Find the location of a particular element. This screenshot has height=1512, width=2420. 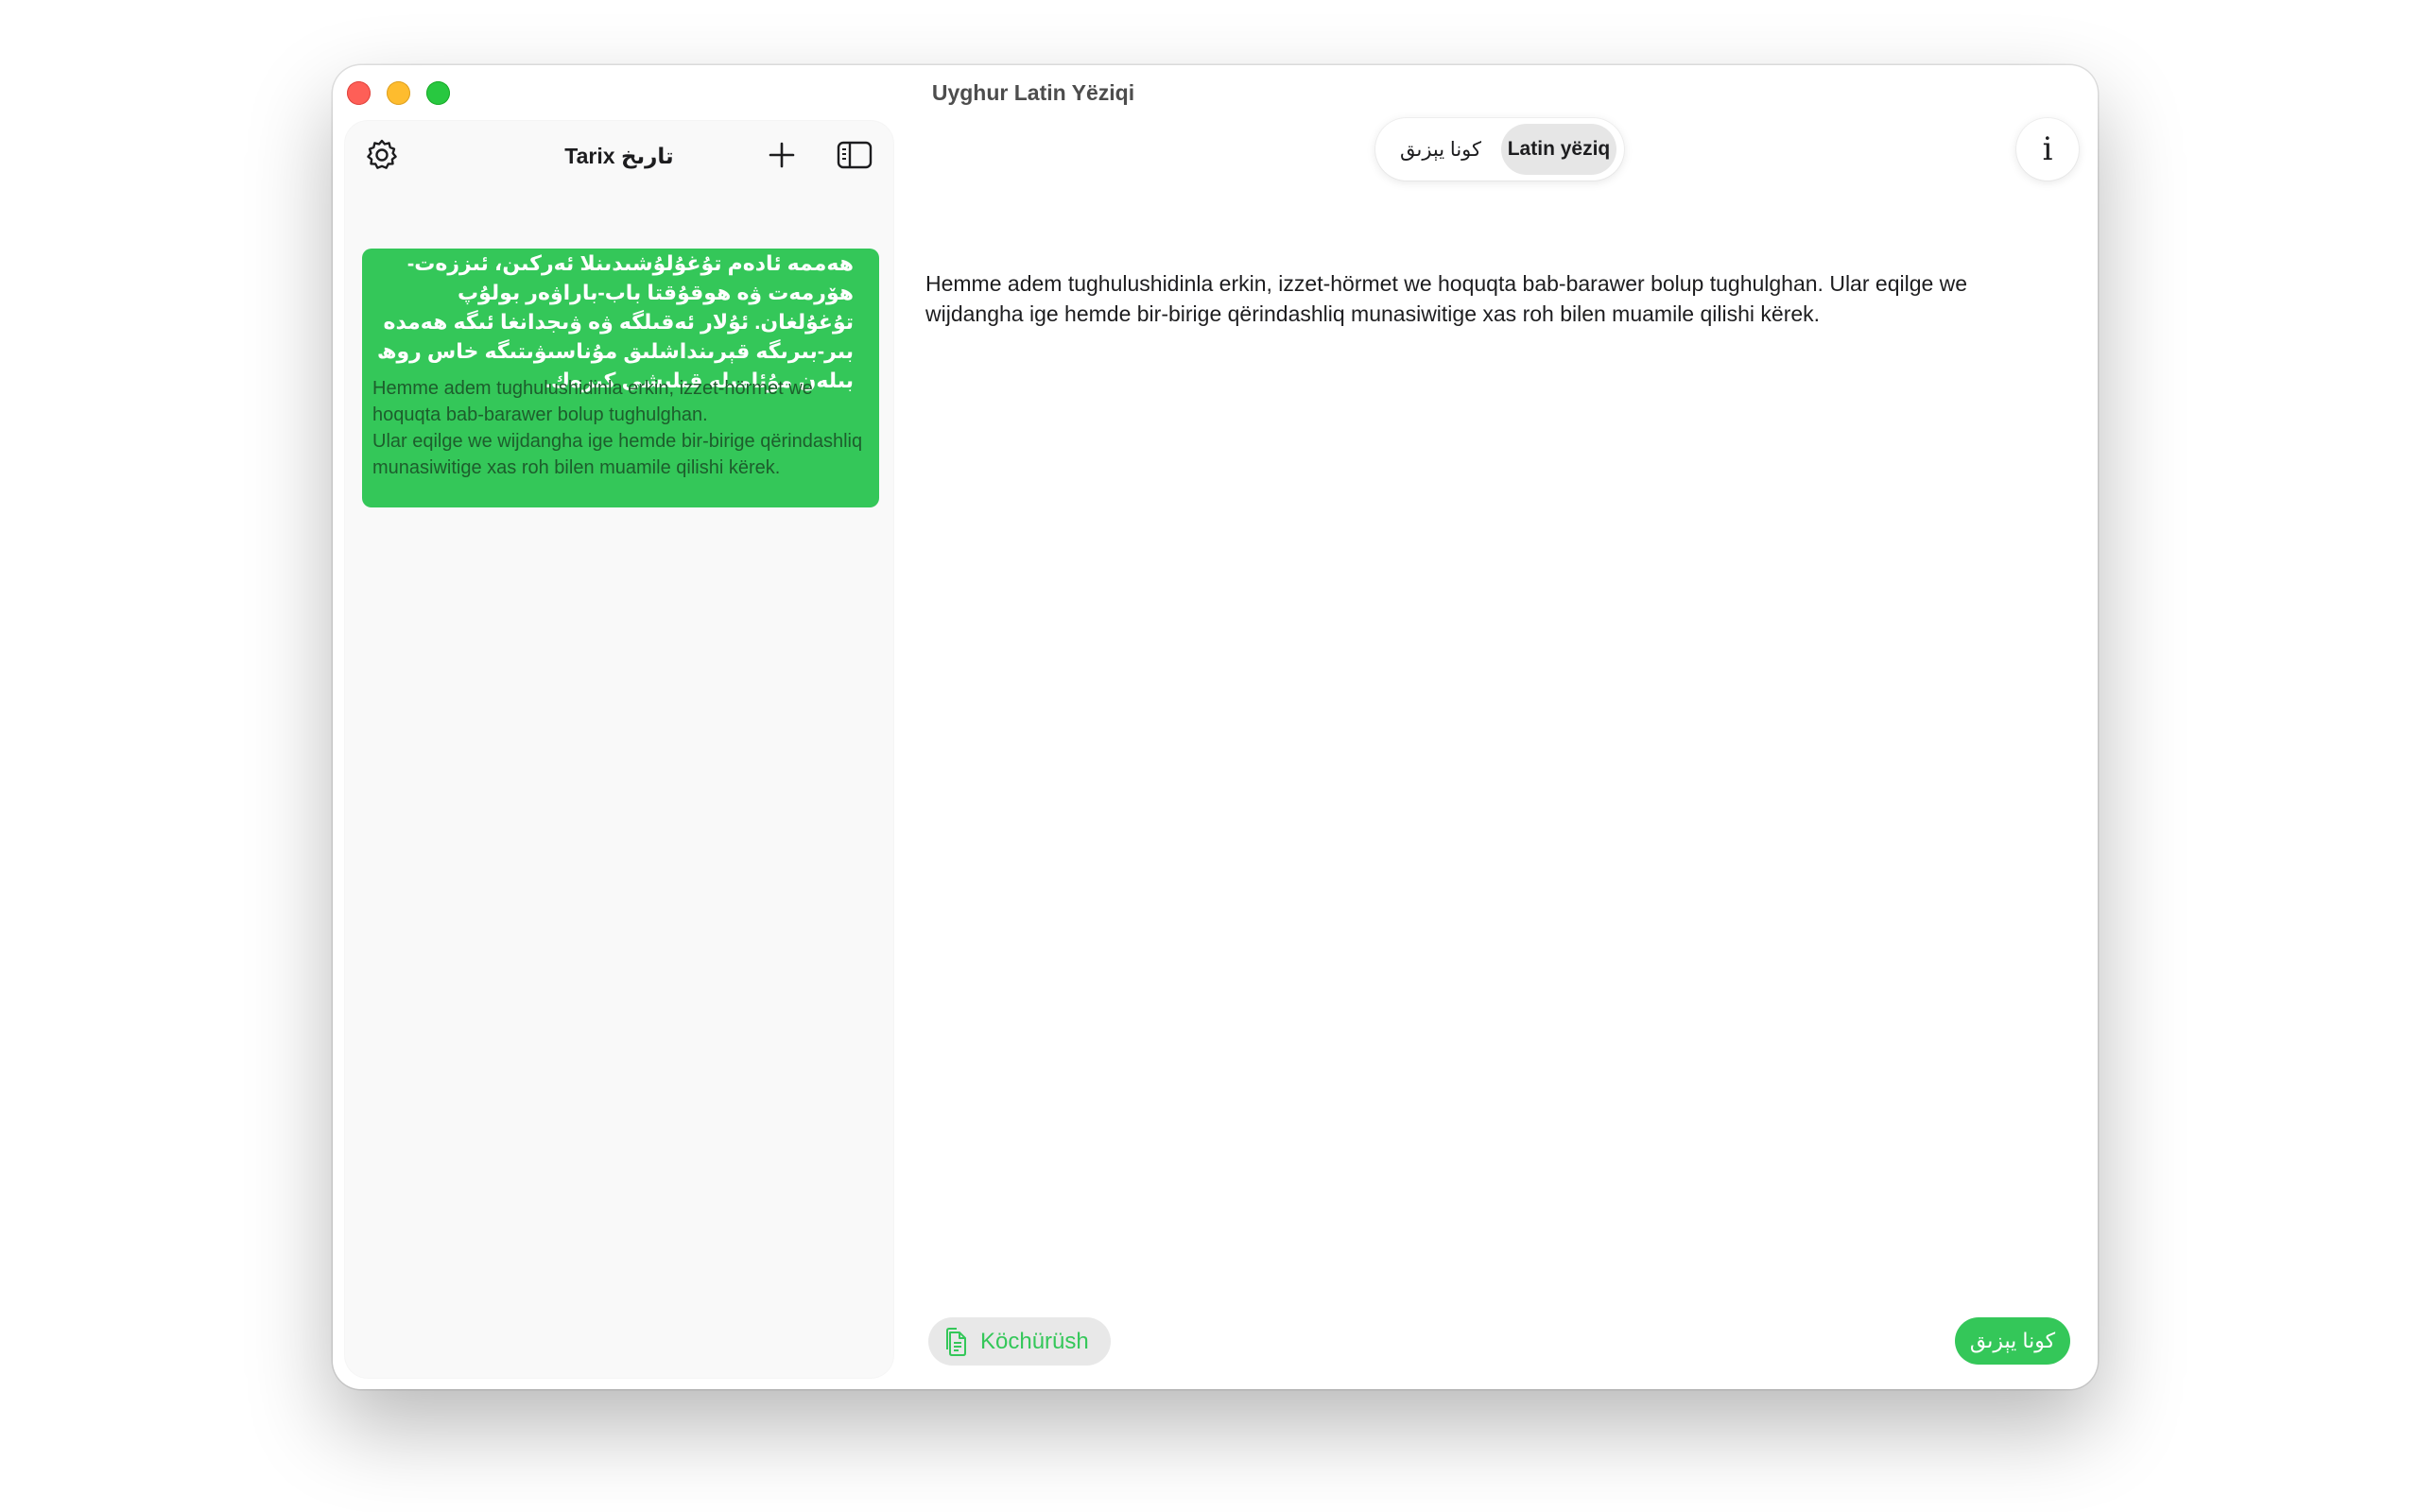

new-item-button is located at coordinates (782, 155).